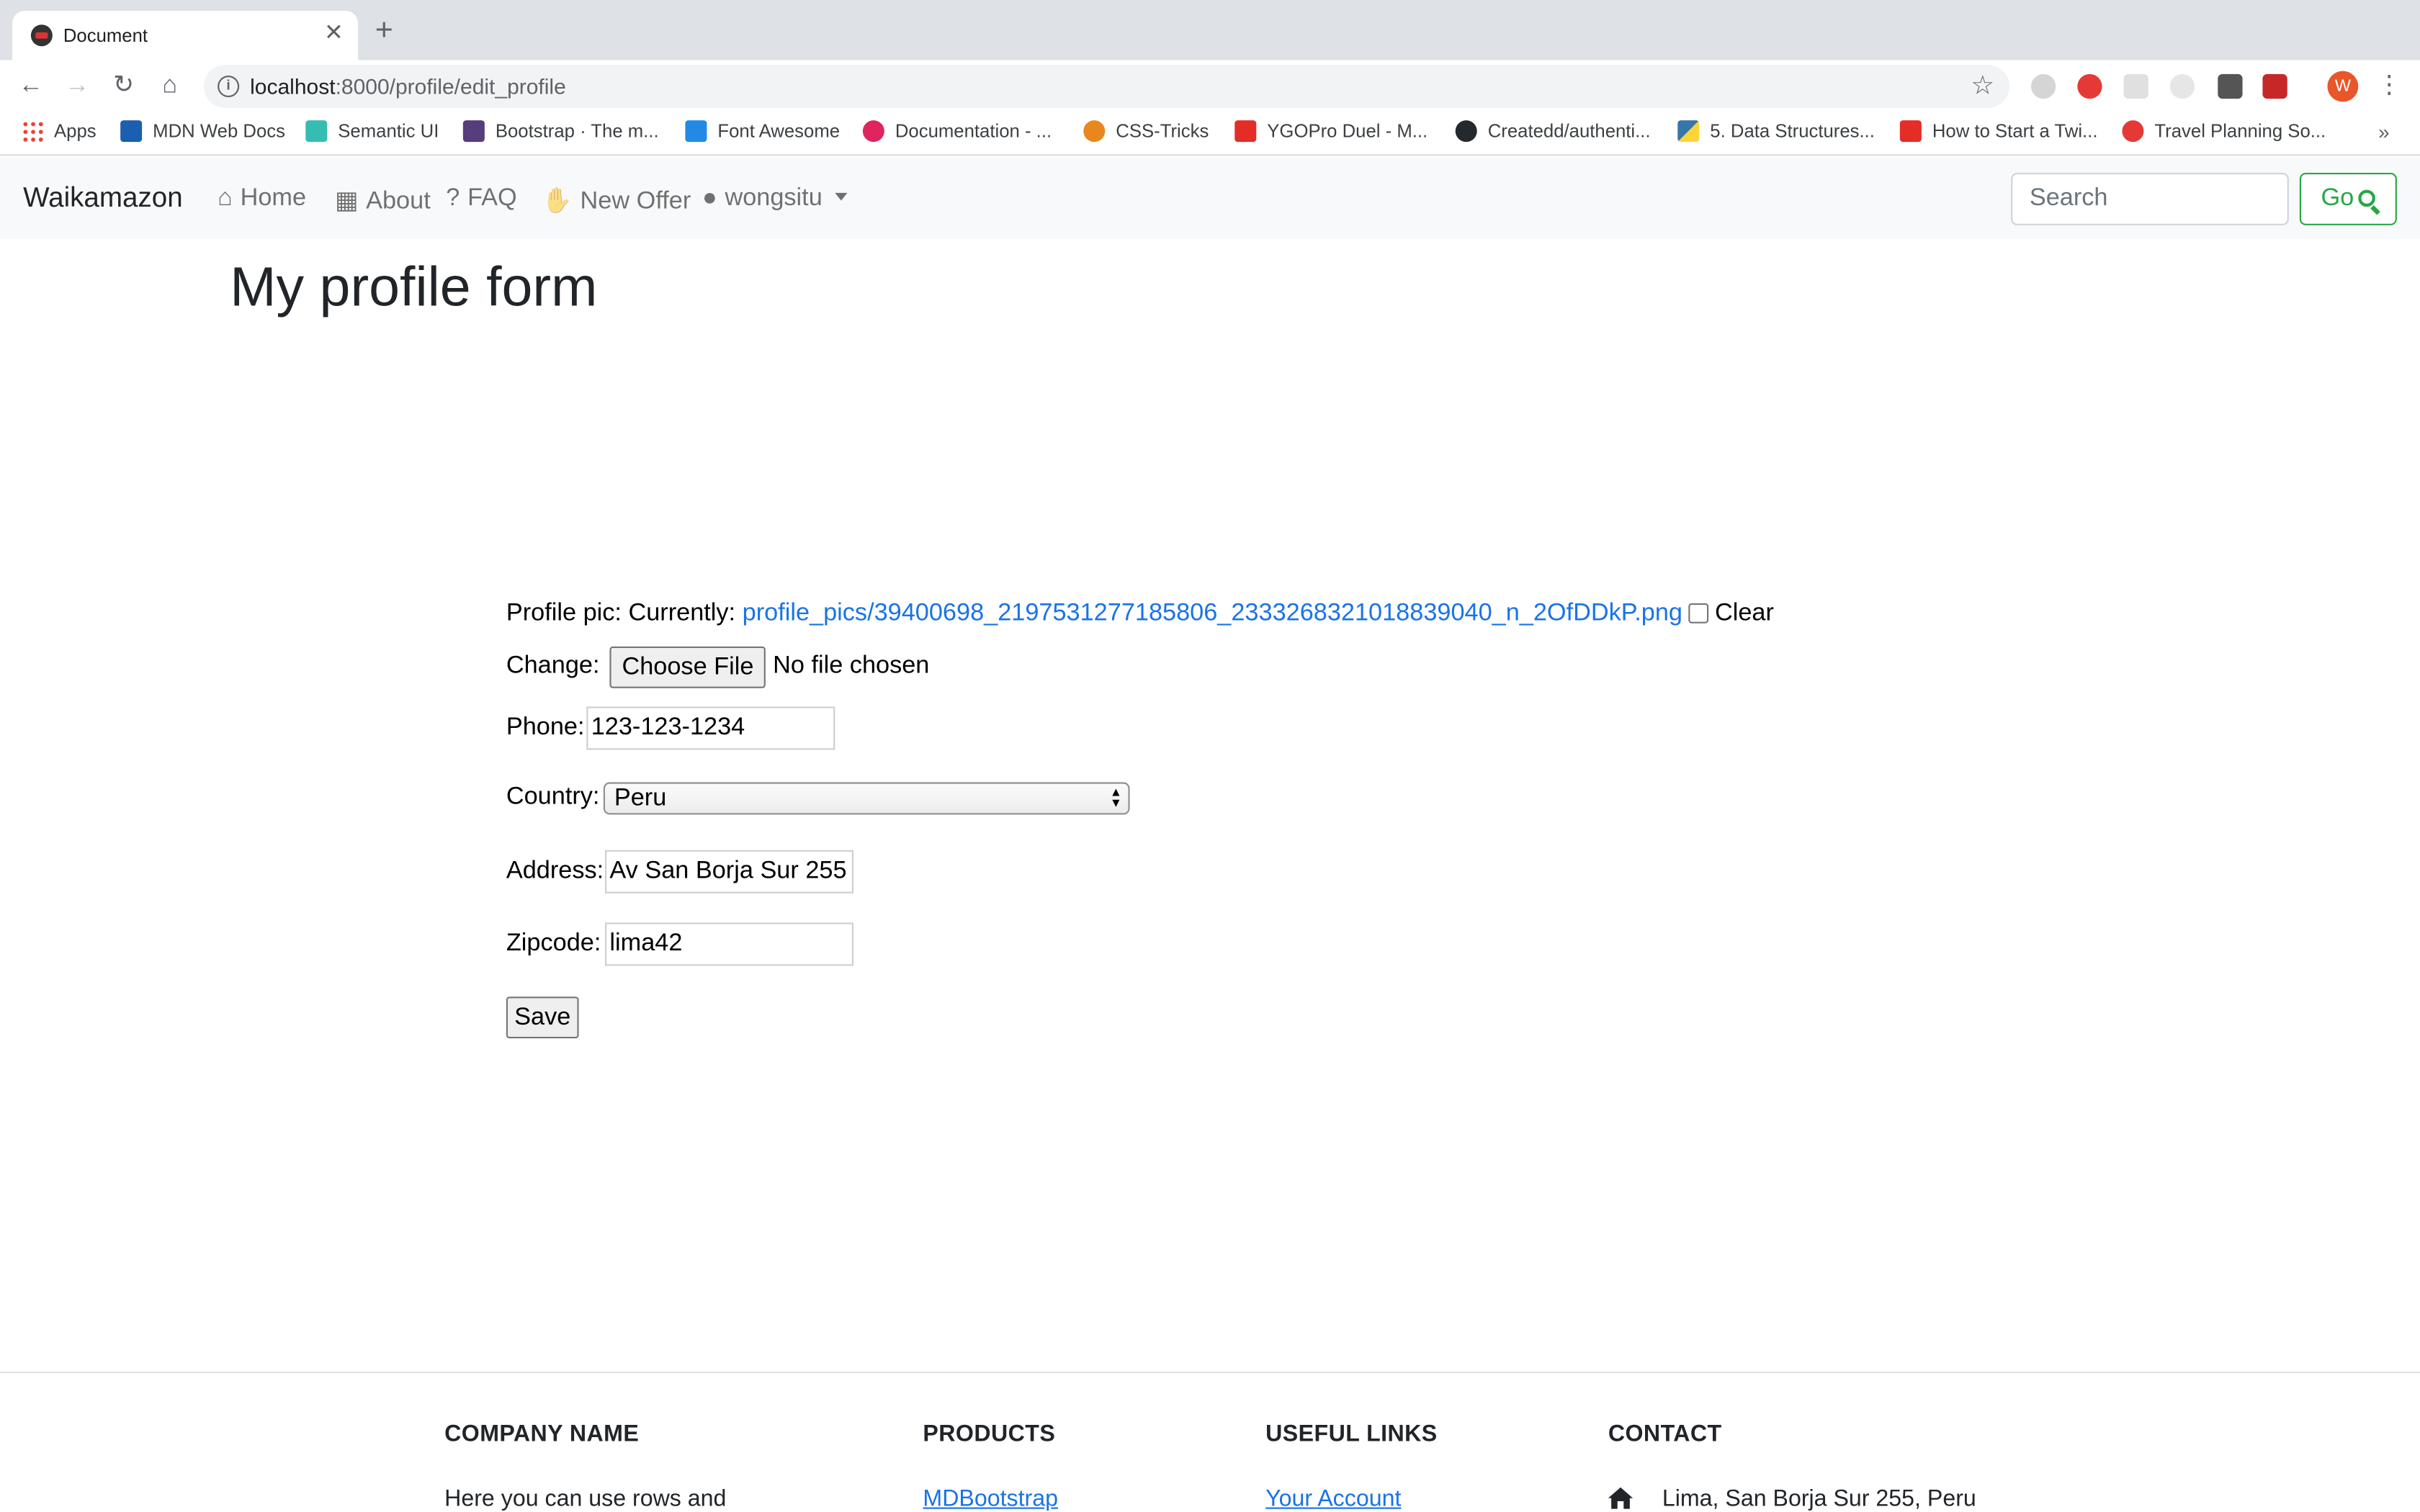 This screenshot has width=2420, height=1512. Describe the element at coordinates (273, 198) in the screenshot. I see `nav-home-label: Home` at that location.